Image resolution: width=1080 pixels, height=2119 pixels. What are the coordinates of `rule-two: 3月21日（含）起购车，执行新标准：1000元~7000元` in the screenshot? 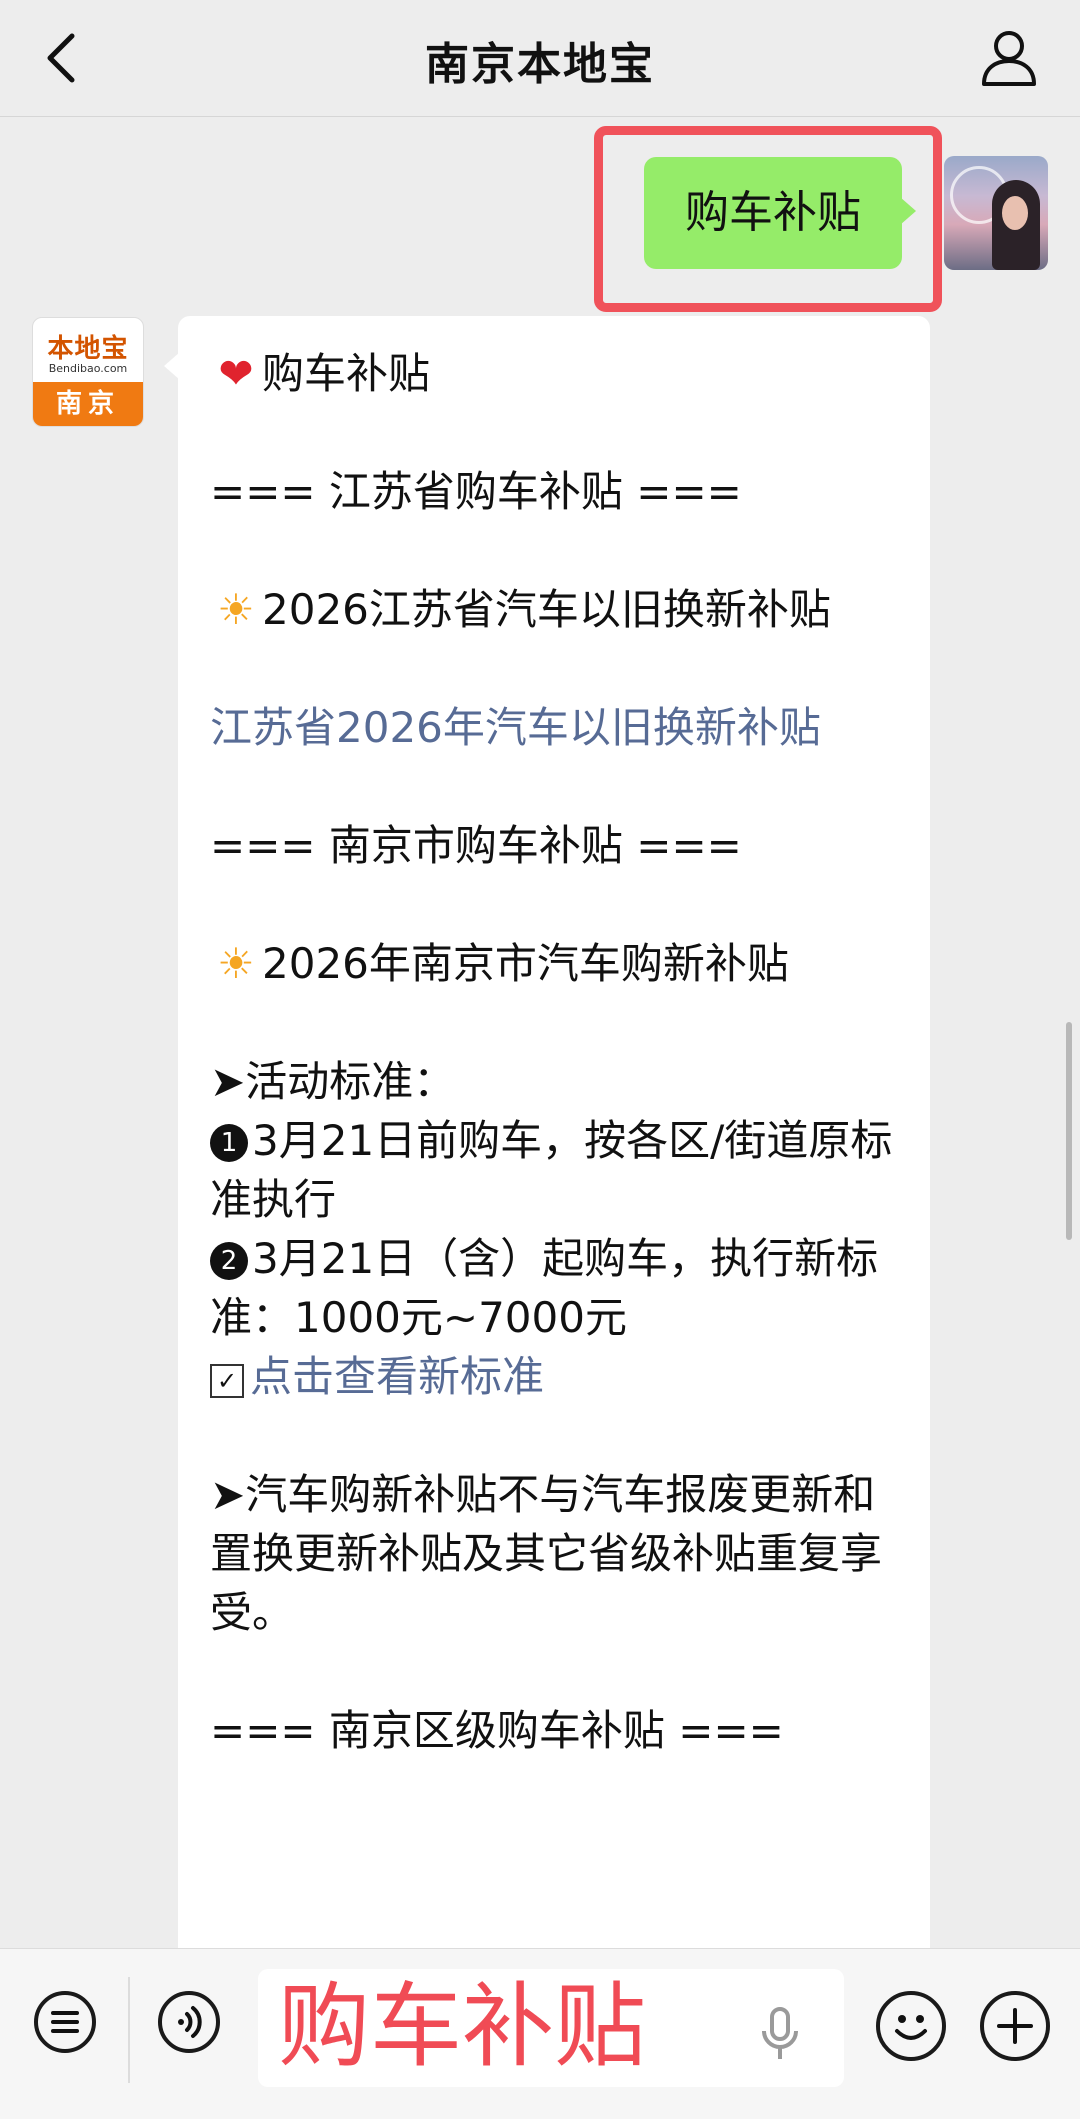 It's located at (544, 1288).